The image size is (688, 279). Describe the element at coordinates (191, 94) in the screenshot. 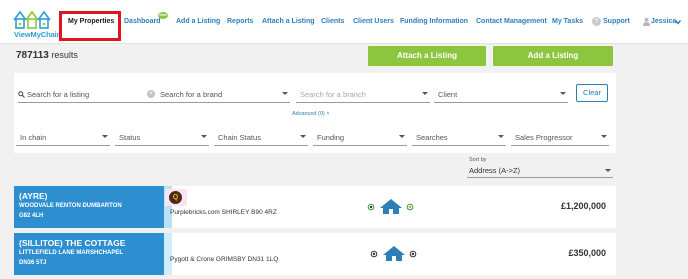

I see `search-brand-placeholder: Search for a brand` at that location.